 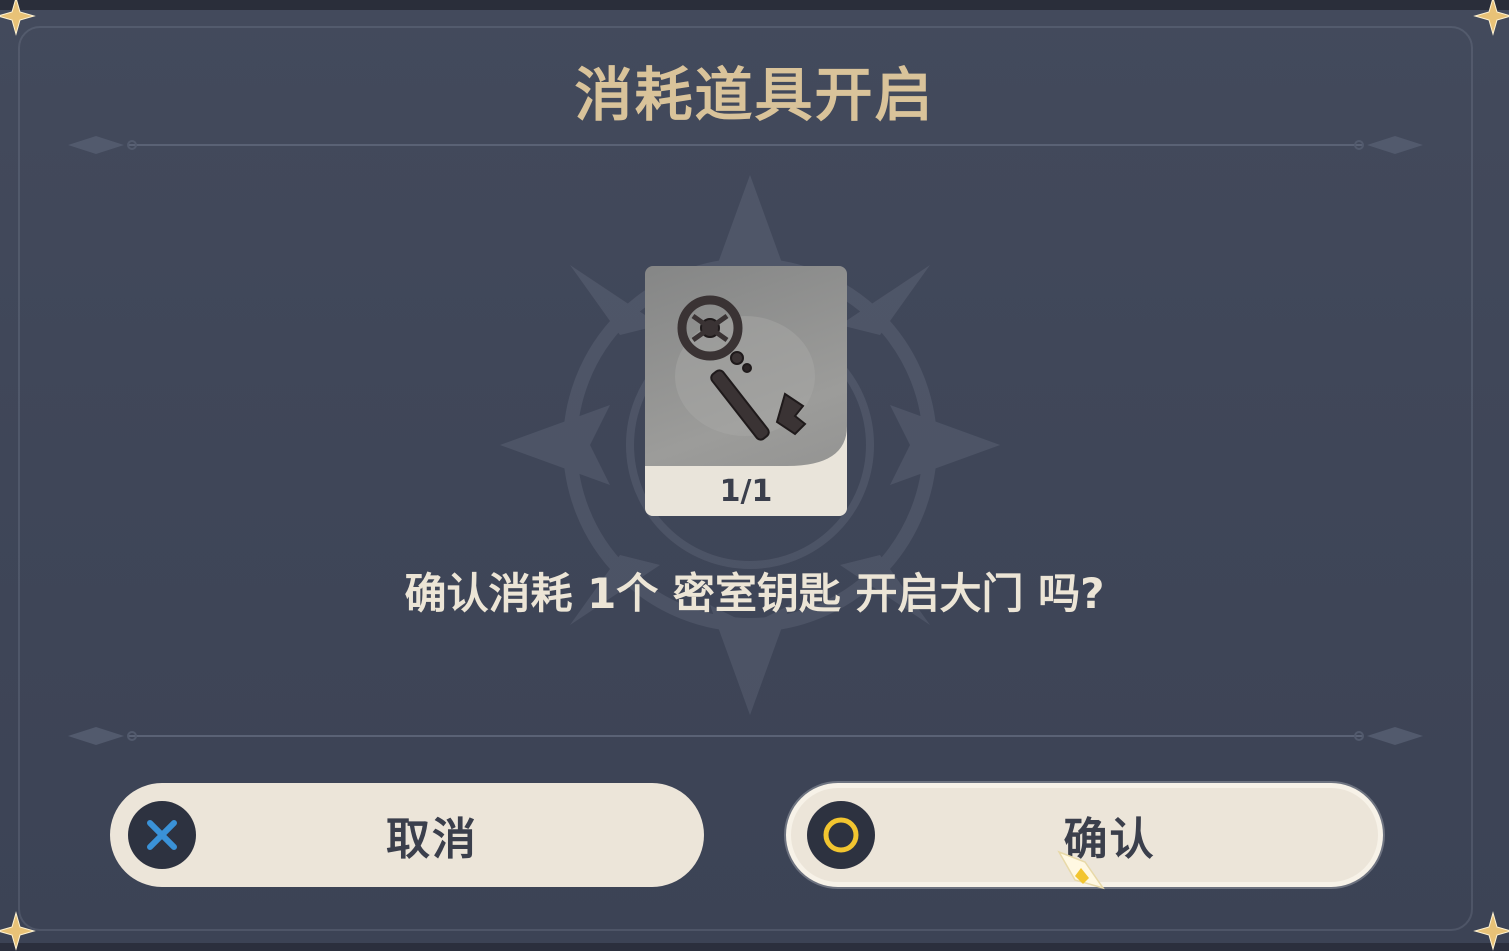 I want to click on ornament-divider-bottom, so click(x=745, y=736).